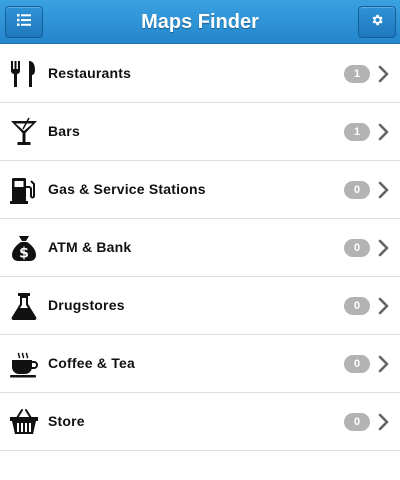  I want to click on fork-knife-icon, so click(24, 74).